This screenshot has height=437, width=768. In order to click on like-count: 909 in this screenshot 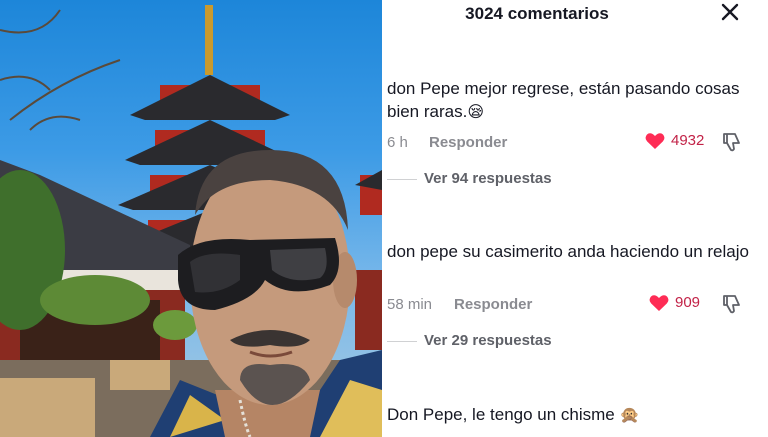, I will do `click(688, 302)`.